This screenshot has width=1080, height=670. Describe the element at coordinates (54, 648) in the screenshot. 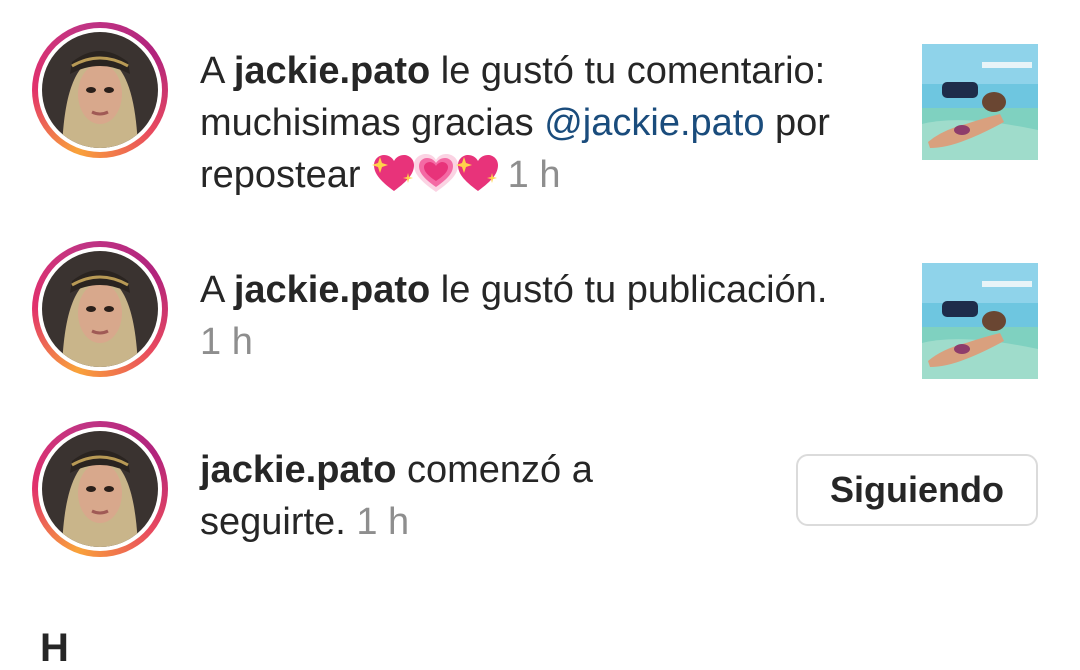

I see `section-header: H` at that location.